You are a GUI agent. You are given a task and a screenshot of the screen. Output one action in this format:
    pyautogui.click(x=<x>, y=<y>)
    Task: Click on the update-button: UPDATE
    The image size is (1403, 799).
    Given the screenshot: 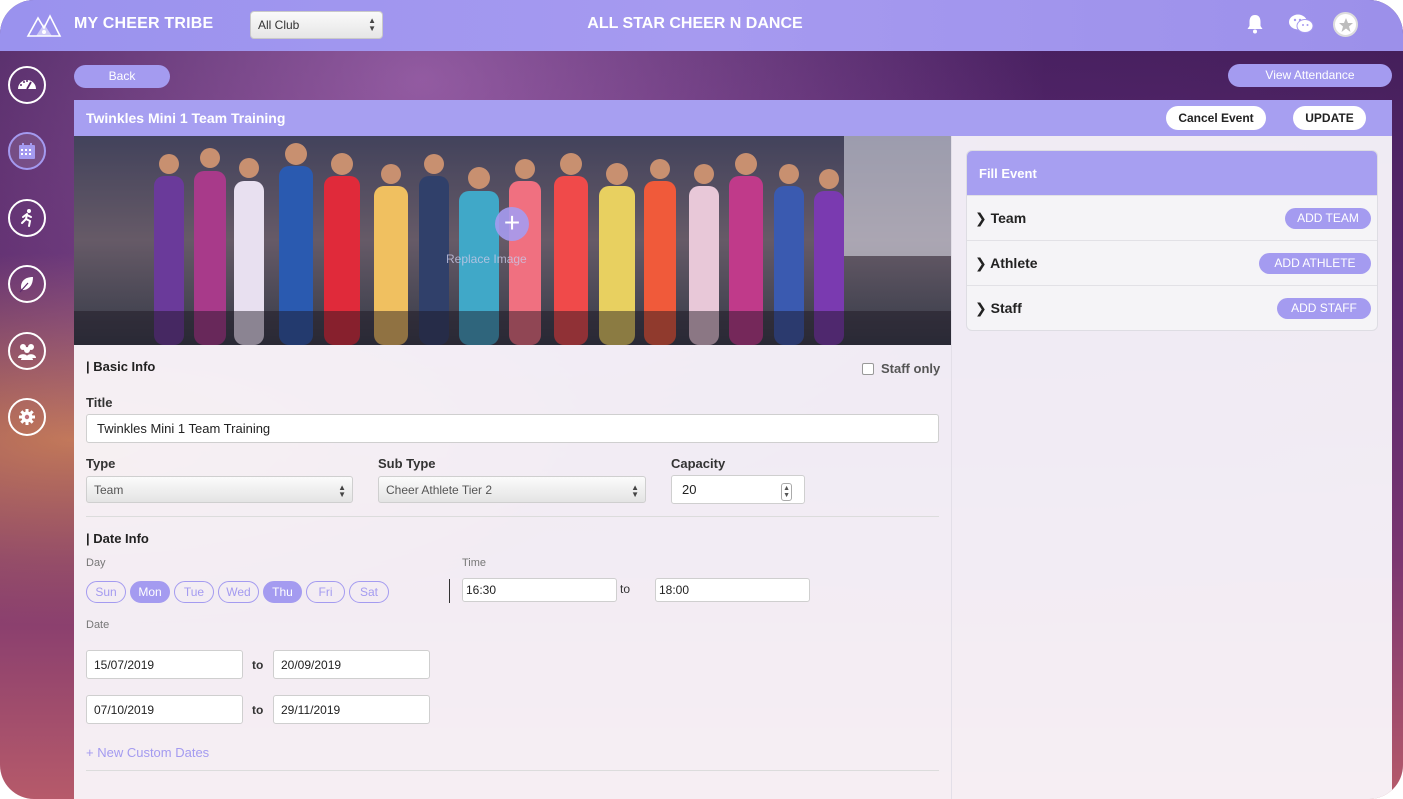 What is the action you would take?
    pyautogui.click(x=1329, y=118)
    